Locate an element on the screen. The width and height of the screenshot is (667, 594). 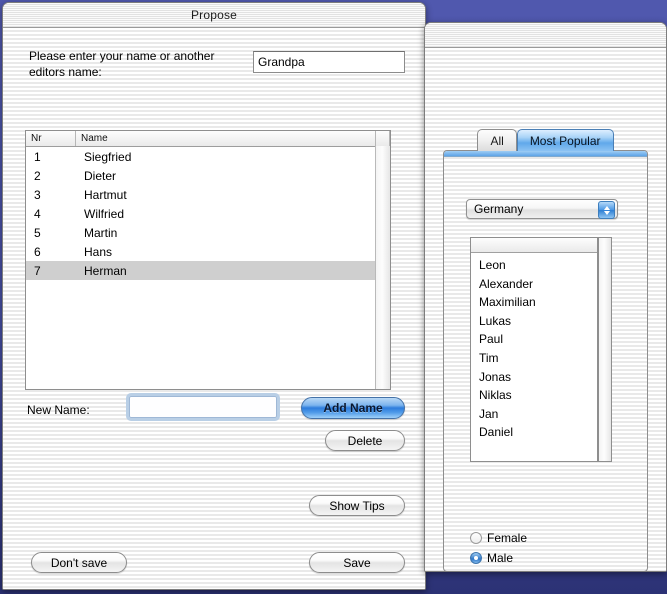
side-window-titlebar is located at coordinates (545, 35).